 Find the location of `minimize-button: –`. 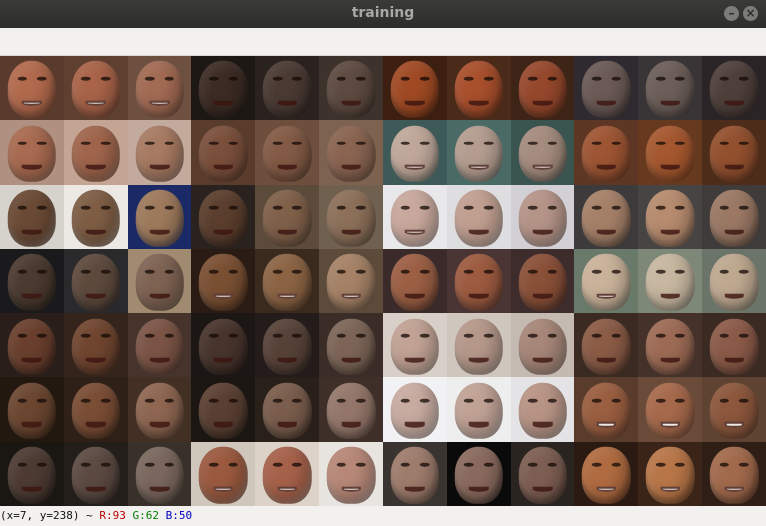

minimize-button: – is located at coordinates (731, 13).